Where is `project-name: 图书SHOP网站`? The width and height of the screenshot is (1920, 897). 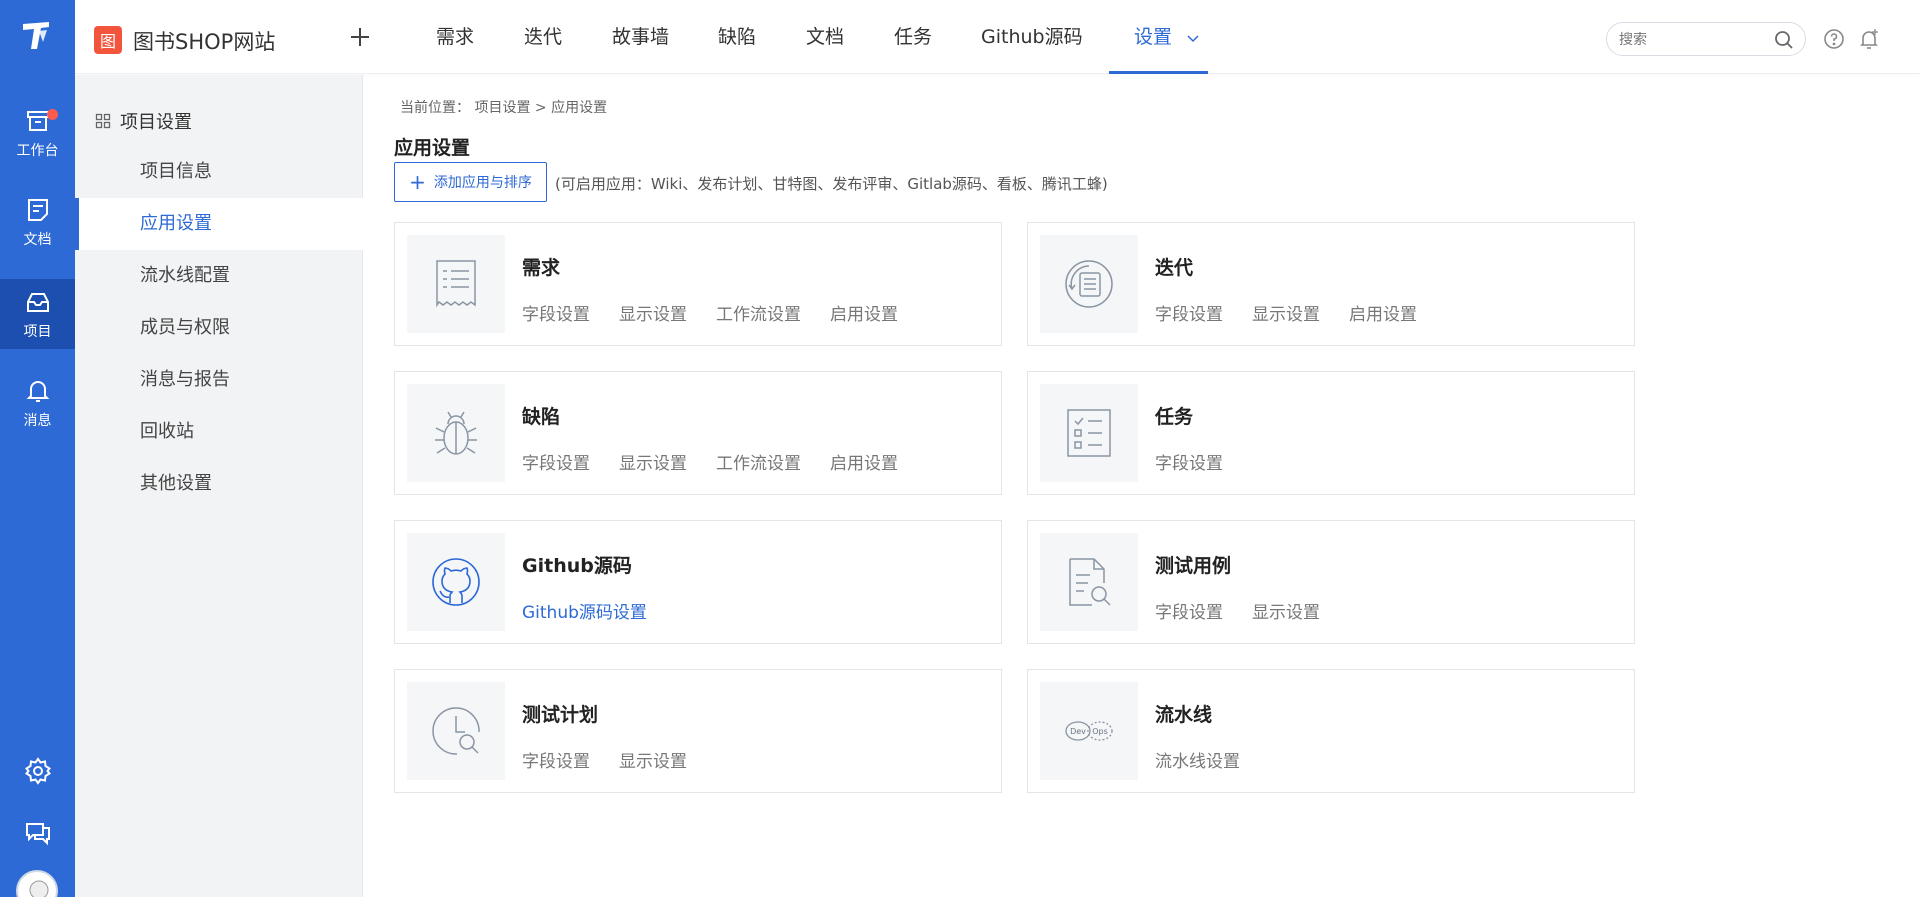 project-name: 图书SHOP网站 is located at coordinates (204, 41).